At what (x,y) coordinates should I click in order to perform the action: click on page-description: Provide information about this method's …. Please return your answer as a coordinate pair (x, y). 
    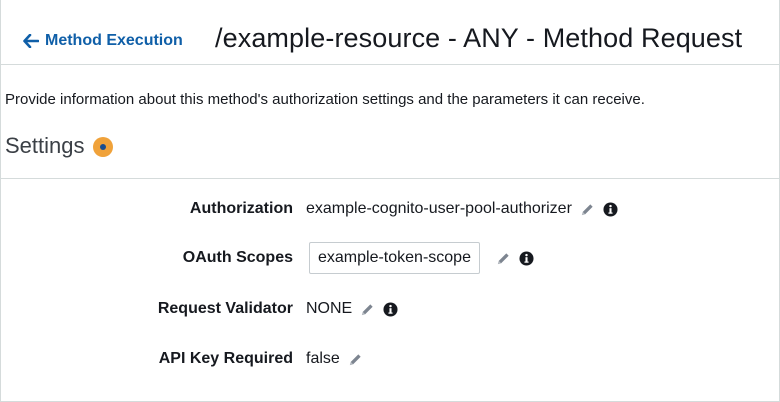
    Looking at the image, I should click on (325, 99).